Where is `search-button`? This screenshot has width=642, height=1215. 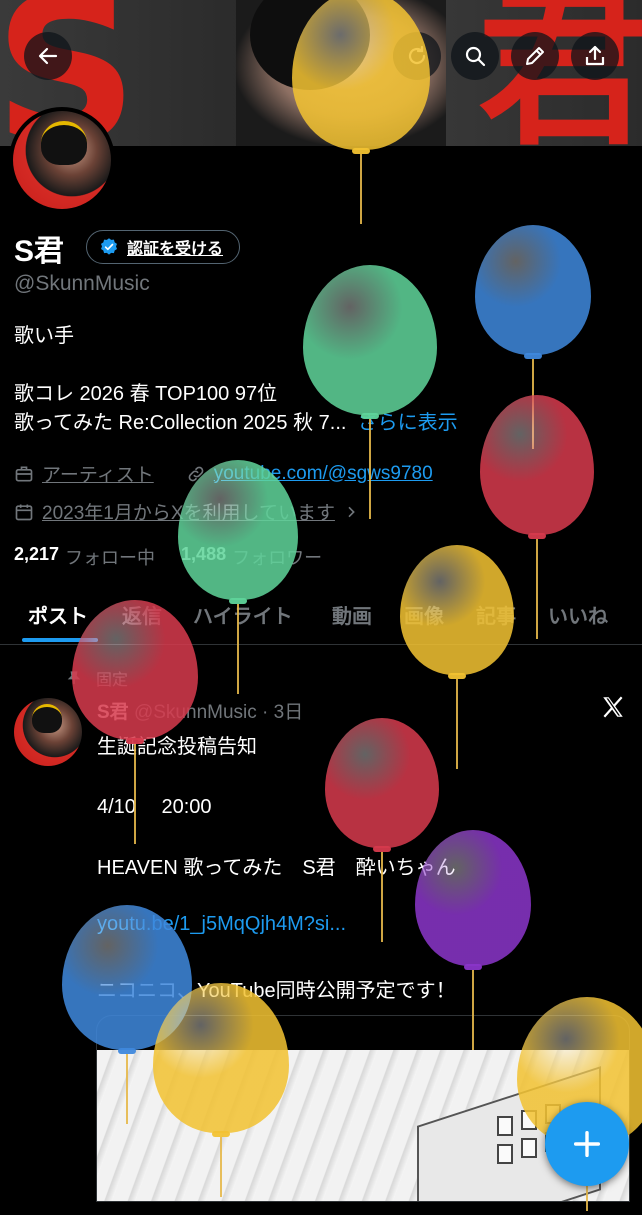
search-button is located at coordinates (475, 56).